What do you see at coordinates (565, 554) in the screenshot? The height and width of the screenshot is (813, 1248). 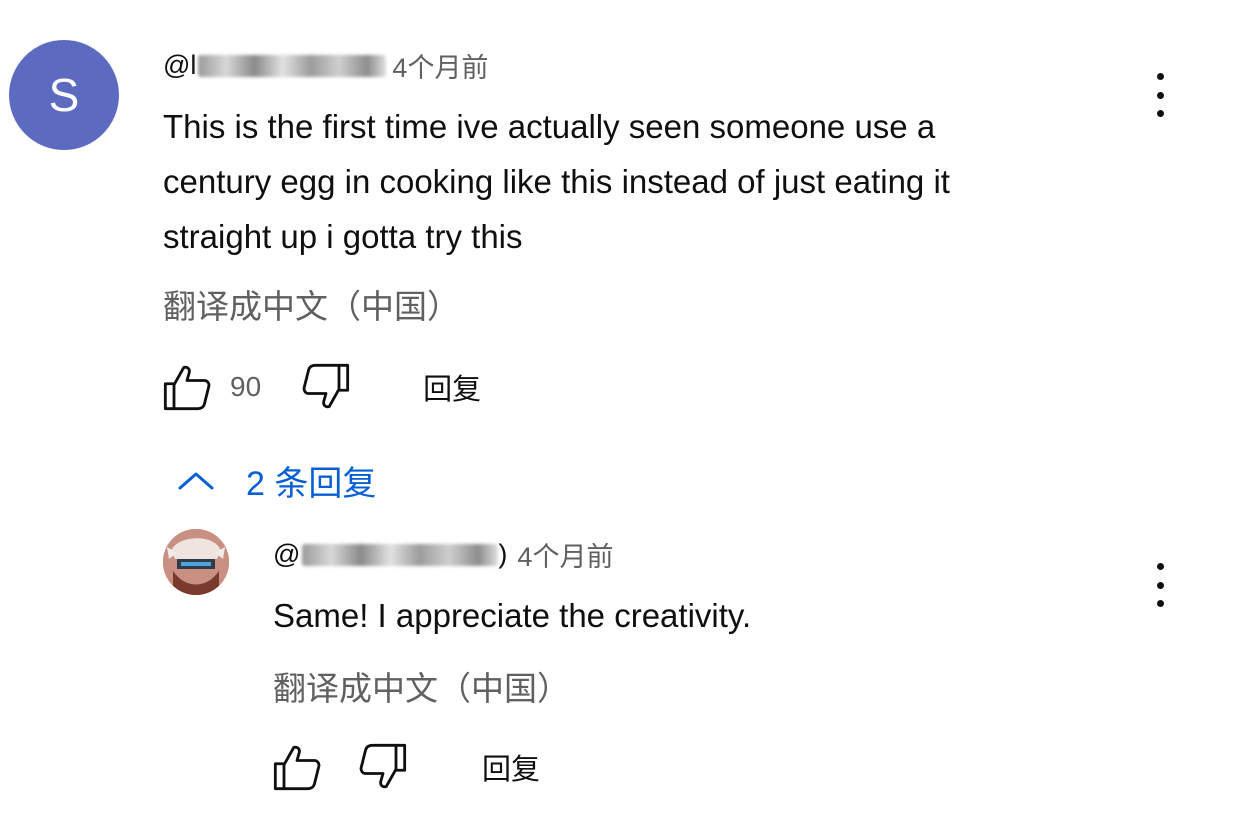 I see `reply-timestamp: 4个月前` at bounding box center [565, 554].